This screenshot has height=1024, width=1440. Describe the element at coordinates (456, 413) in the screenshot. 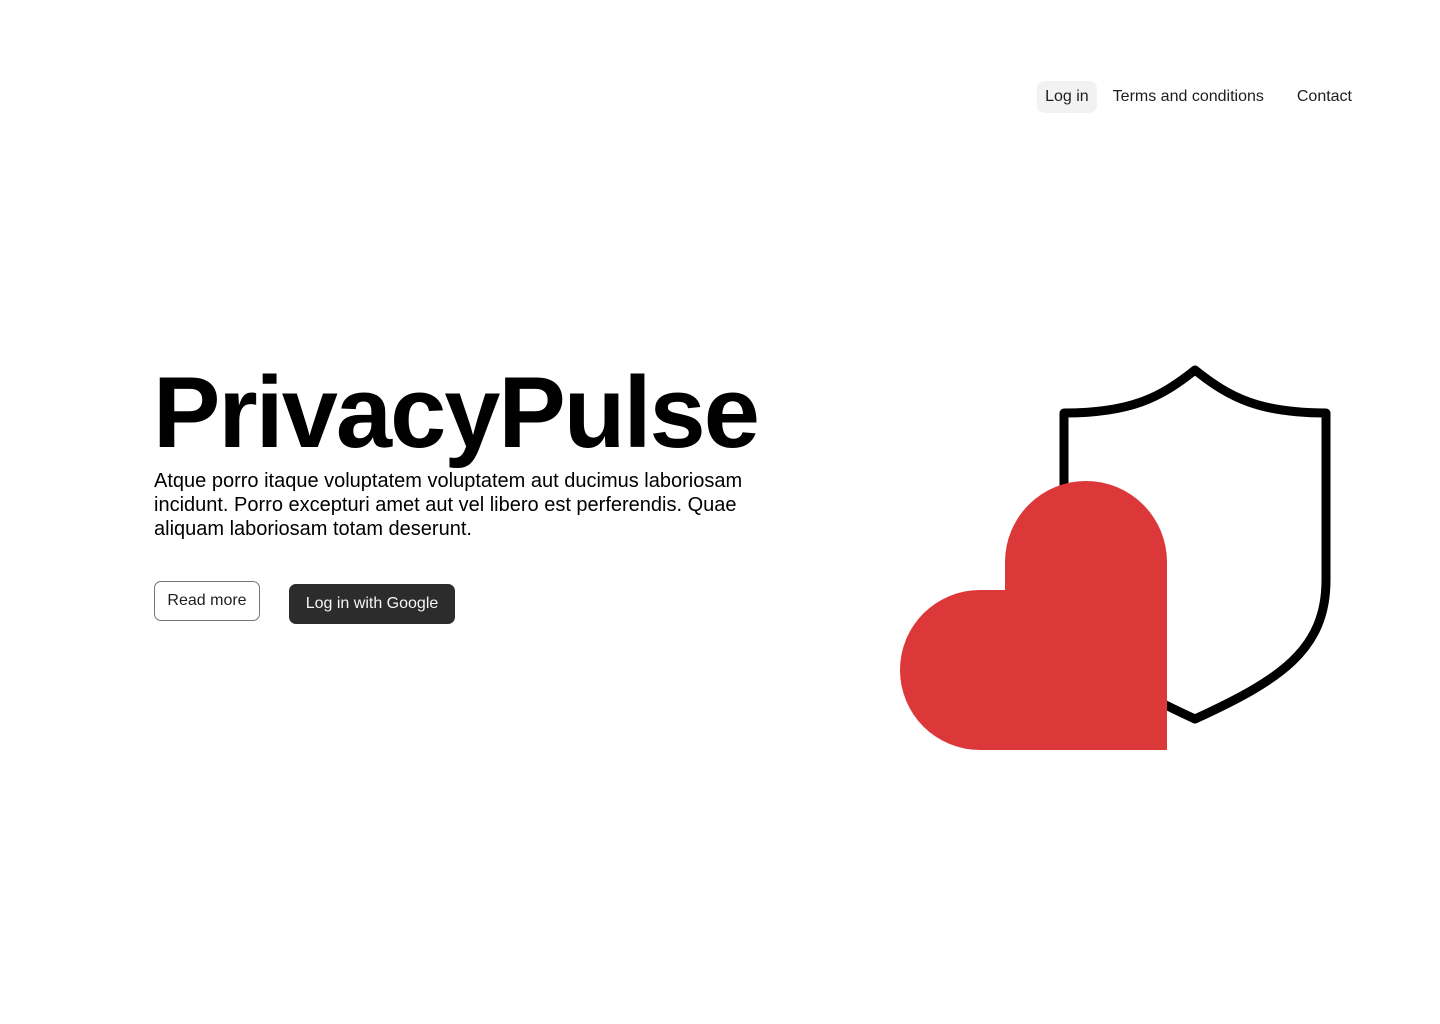

I see `hero-title: PrivacyPulse` at that location.